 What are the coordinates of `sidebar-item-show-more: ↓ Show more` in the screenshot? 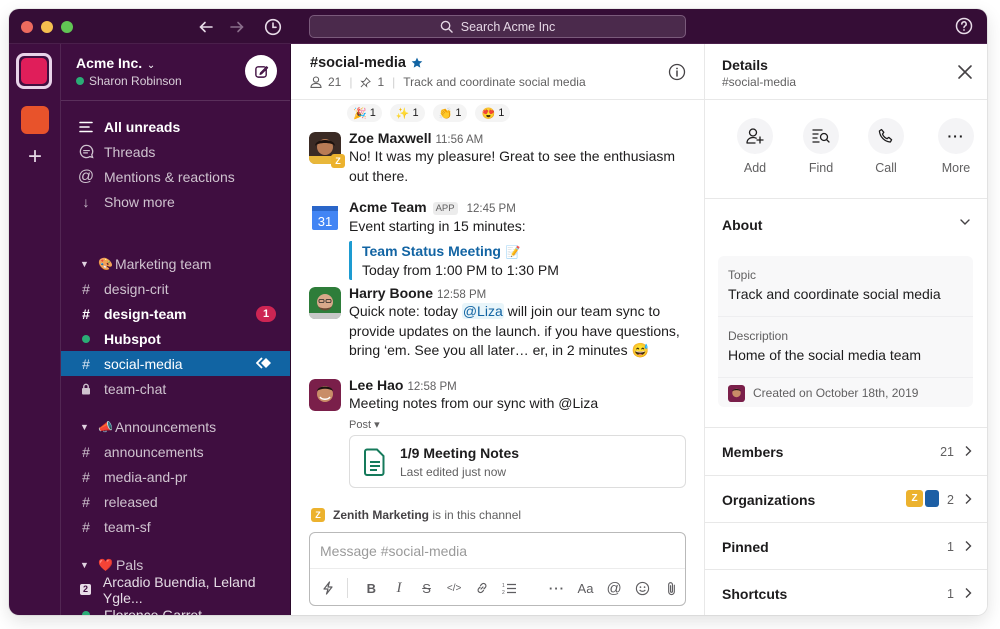 It's located at (175, 201).